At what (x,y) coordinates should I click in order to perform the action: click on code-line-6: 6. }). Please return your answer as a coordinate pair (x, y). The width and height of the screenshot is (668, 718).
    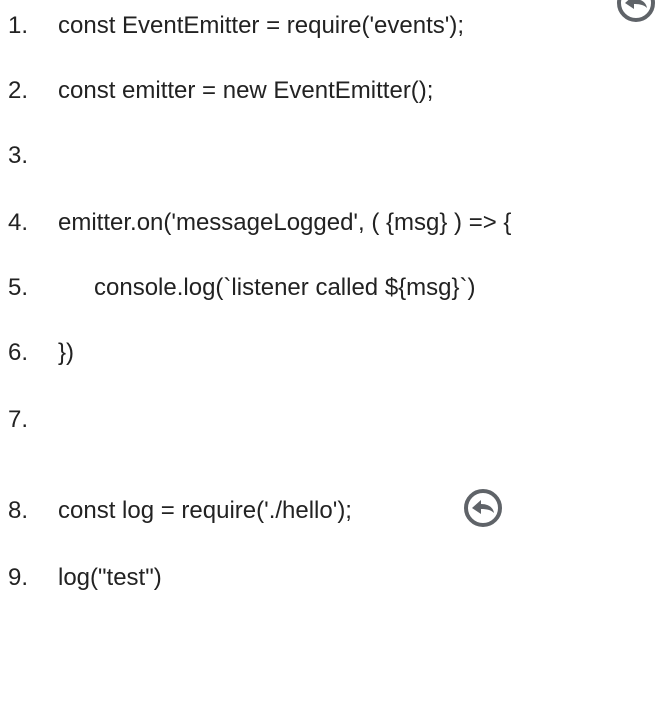
    Looking at the image, I should click on (37, 353).